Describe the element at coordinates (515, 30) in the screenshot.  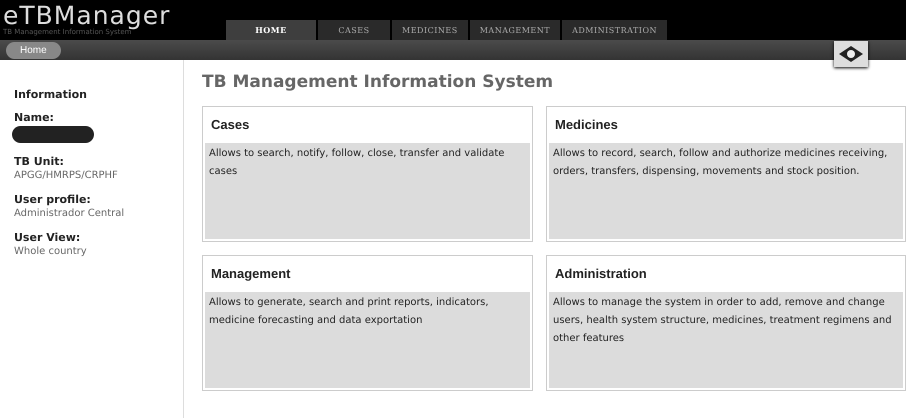
I see `nav-tab: MANAGEMENT` at that location.